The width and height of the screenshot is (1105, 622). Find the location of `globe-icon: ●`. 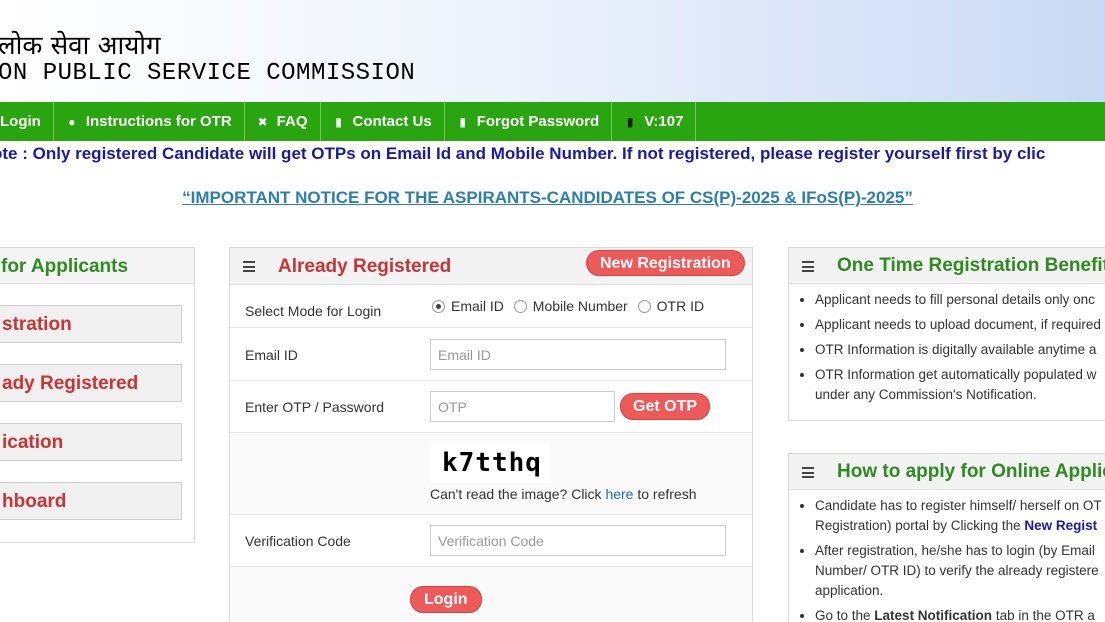

globe-icon: ● is located at coordinates (72, 121).